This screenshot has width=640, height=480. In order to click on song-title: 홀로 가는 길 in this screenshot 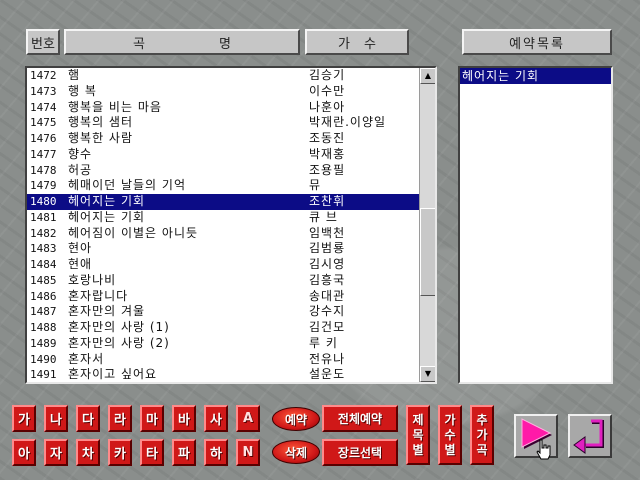, I will do `click(103, 383)`.